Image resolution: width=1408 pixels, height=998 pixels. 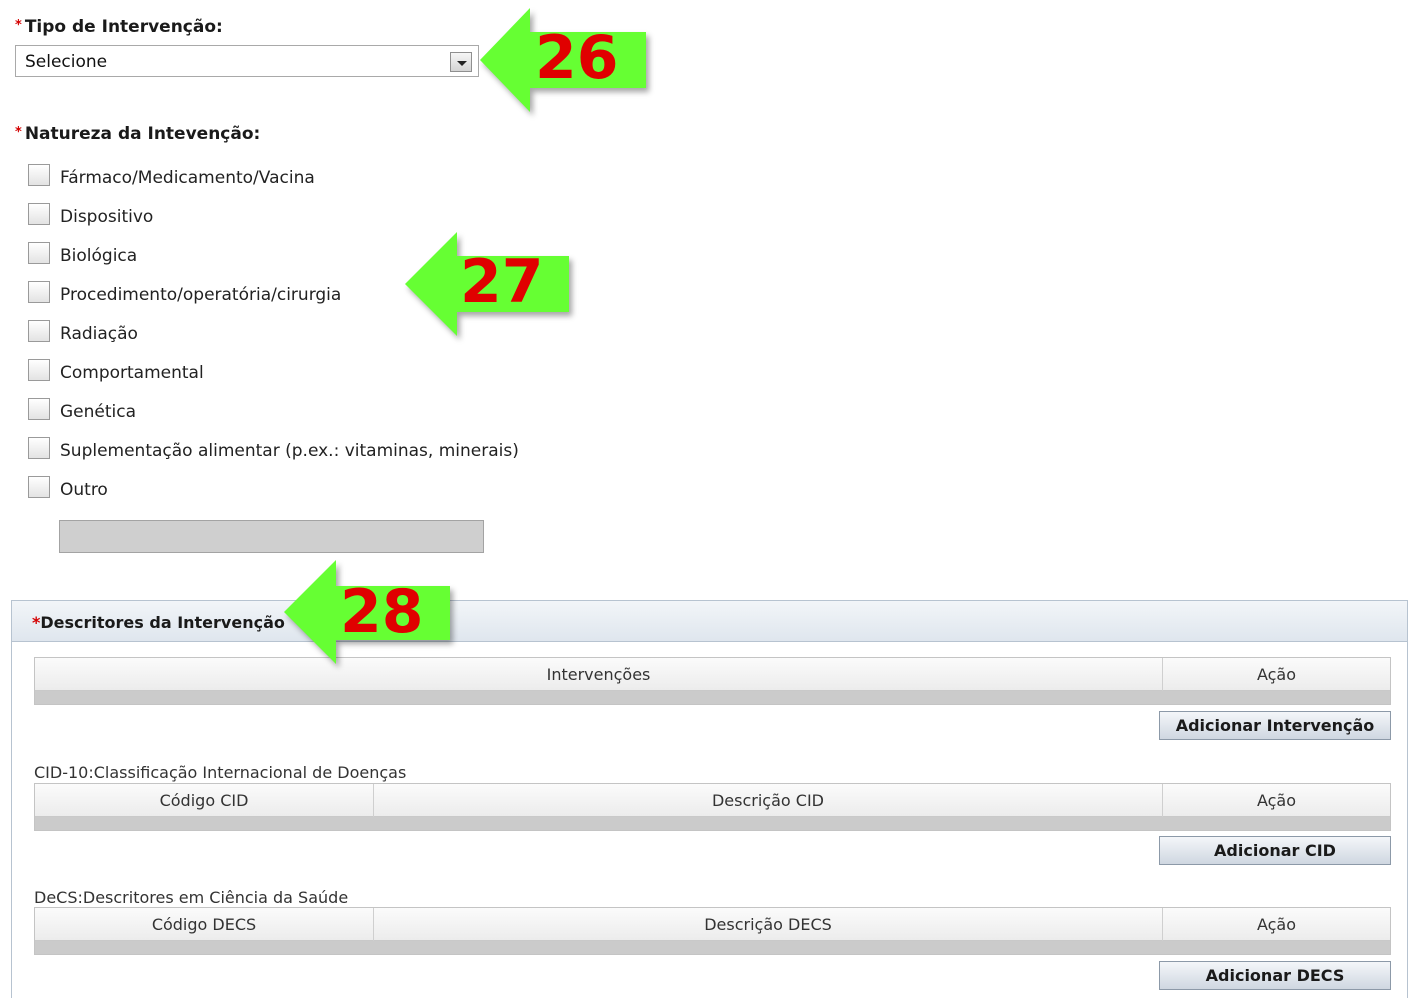 I want to click on column-header-descricao-decs: Descrição DECS, so click(x=768, y=924).